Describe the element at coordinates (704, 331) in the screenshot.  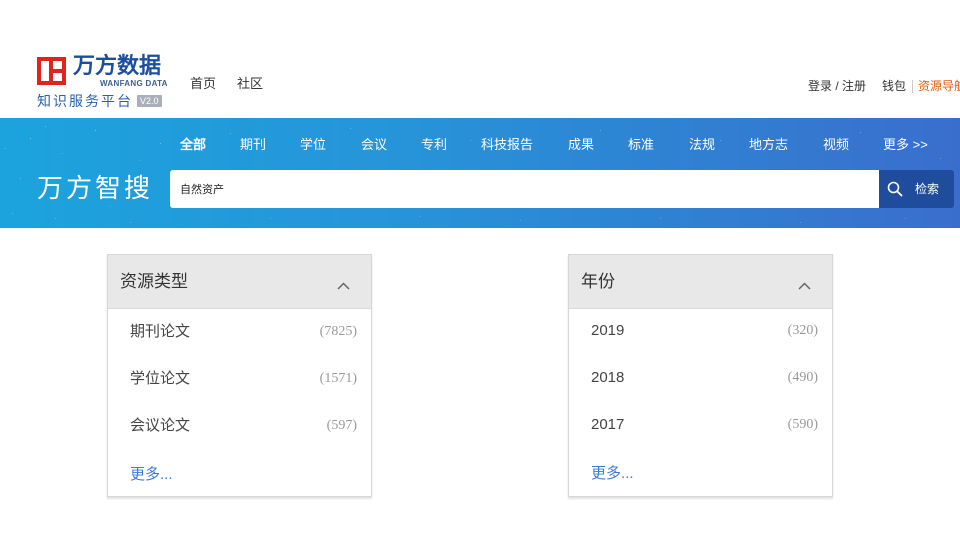
I see `facet-item: 2019 (320)` at that location.